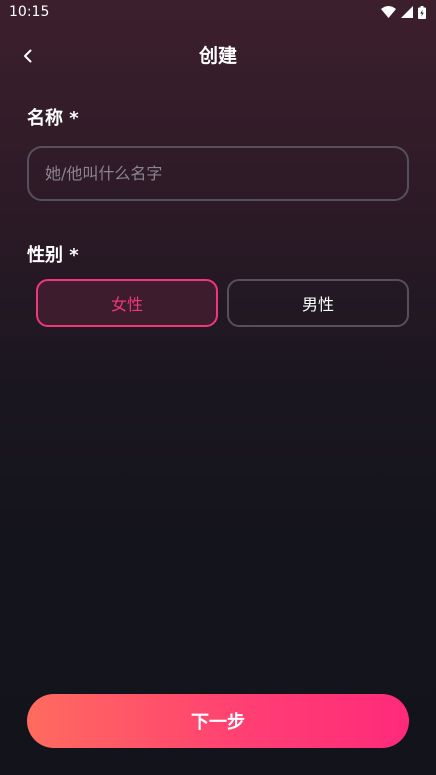  Describe the element at coordinates (53, 255) in the screenshot. I see `gender-label: 性别 *` at that location.